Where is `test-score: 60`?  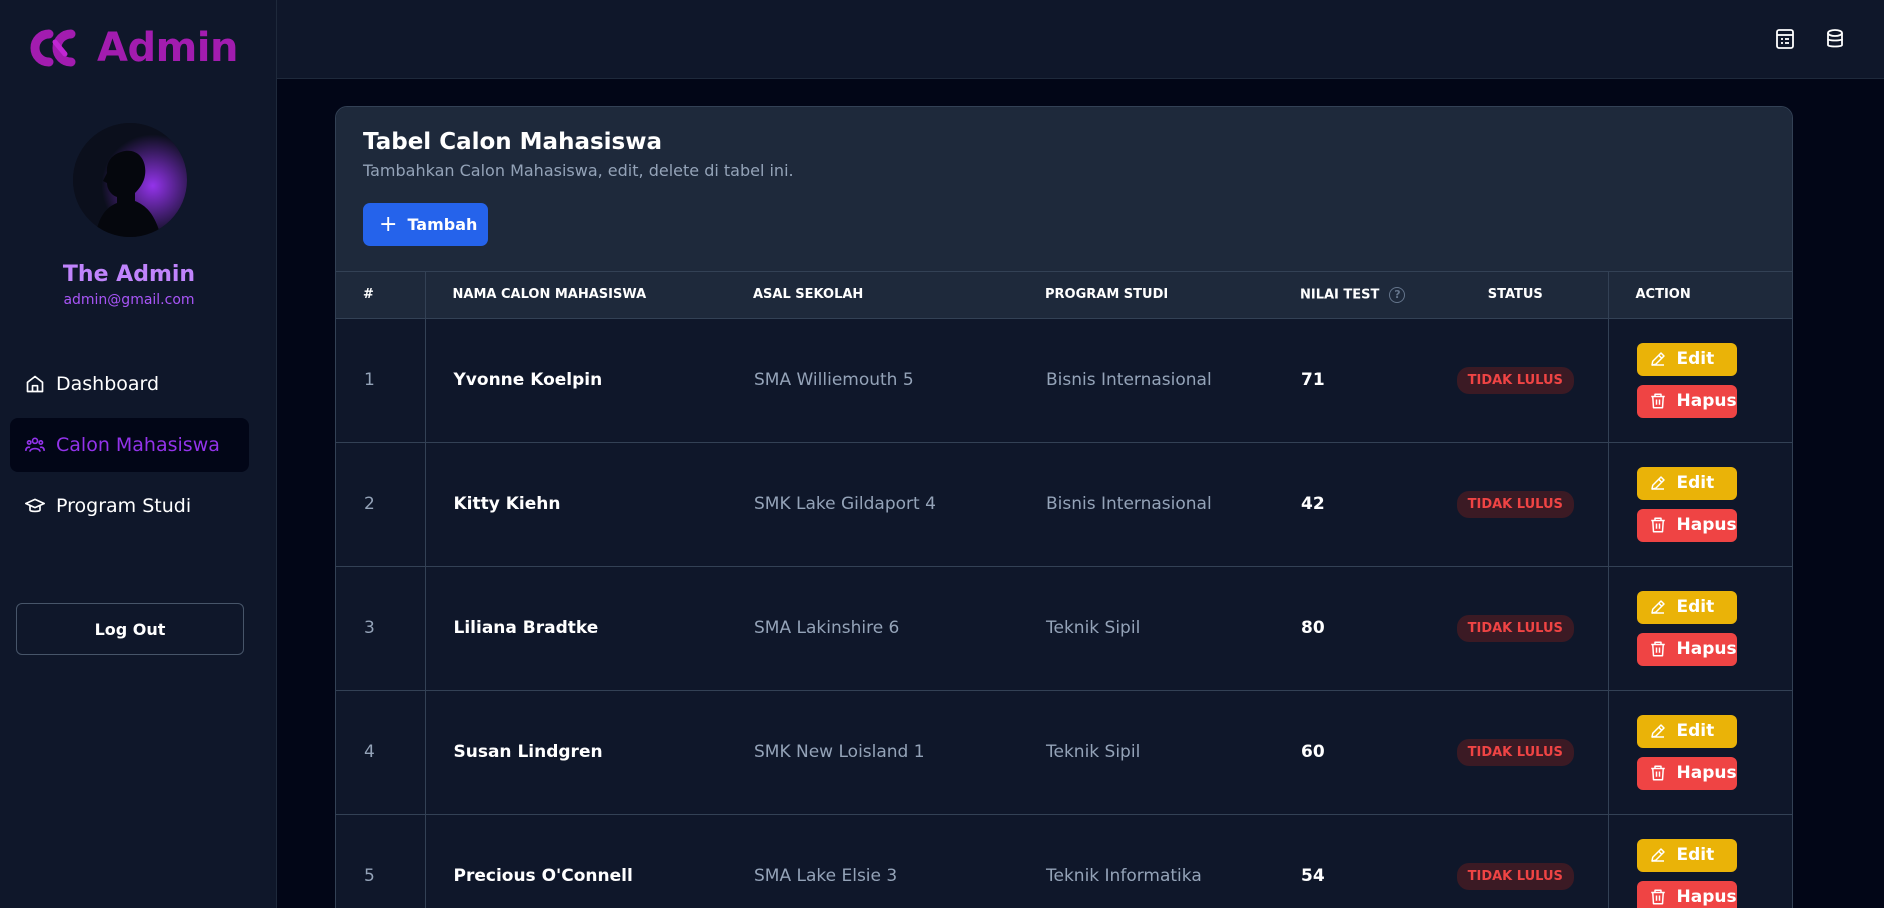
test-score: 60 is located at coordinates (1348, 752).